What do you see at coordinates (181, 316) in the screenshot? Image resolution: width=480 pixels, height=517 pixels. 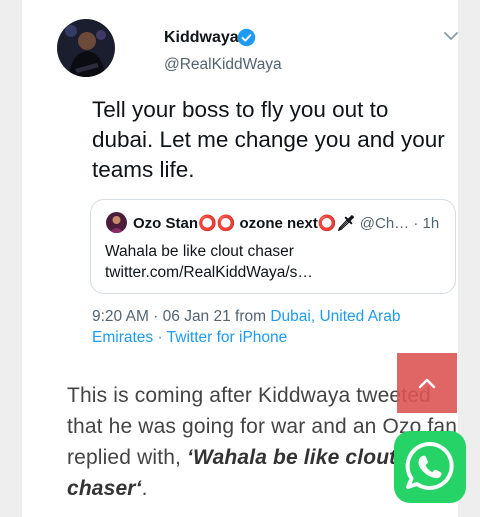 I see `tweet-timestamp: 9:20 AM · 06 Jan 21 from` at bounding box center [181, 316].